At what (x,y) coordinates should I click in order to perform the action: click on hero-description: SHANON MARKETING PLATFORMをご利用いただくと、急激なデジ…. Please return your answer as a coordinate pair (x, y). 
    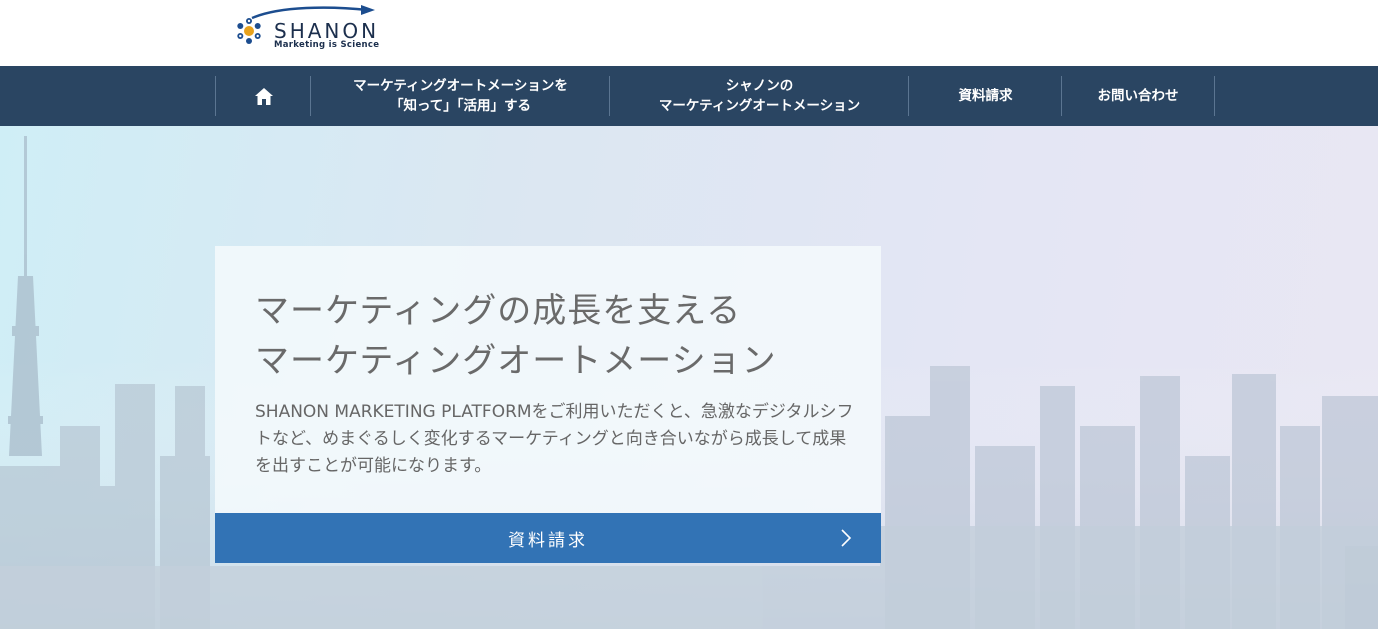
    Looking at the image, I should click on (554, 439).